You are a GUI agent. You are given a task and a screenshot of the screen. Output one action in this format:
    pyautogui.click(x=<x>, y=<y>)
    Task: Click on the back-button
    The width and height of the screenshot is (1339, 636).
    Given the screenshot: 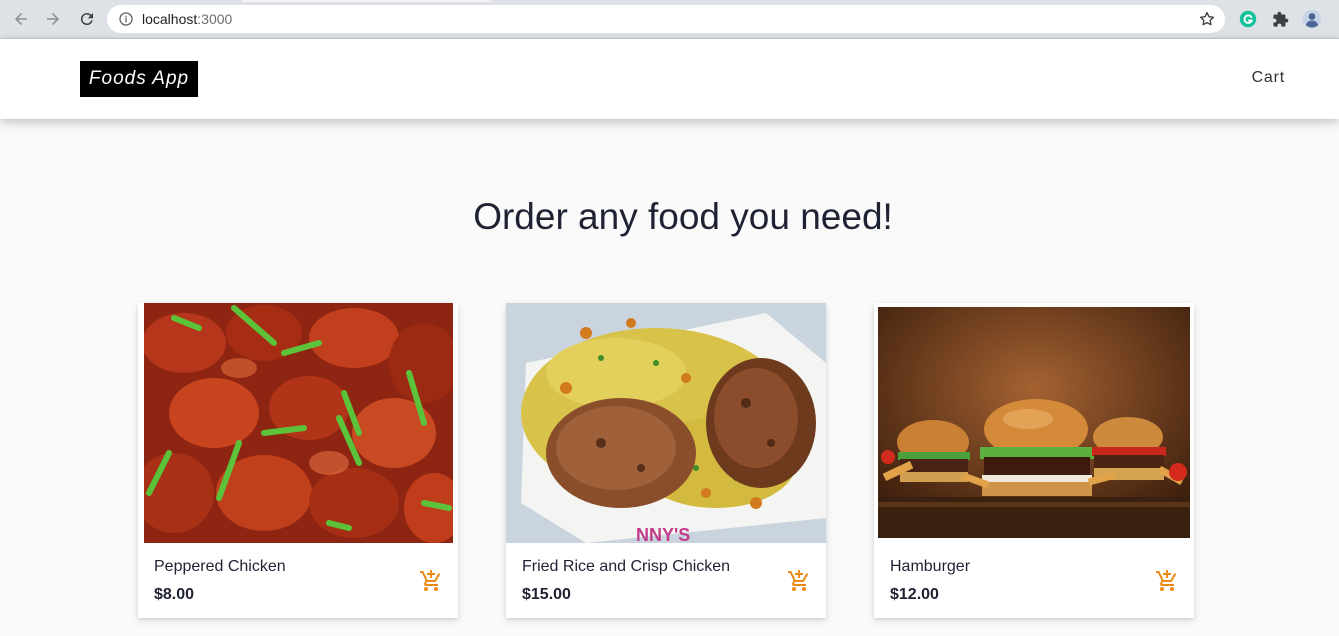 What is the action you would take?
    pyautogui.click(x=21, y=19)
    